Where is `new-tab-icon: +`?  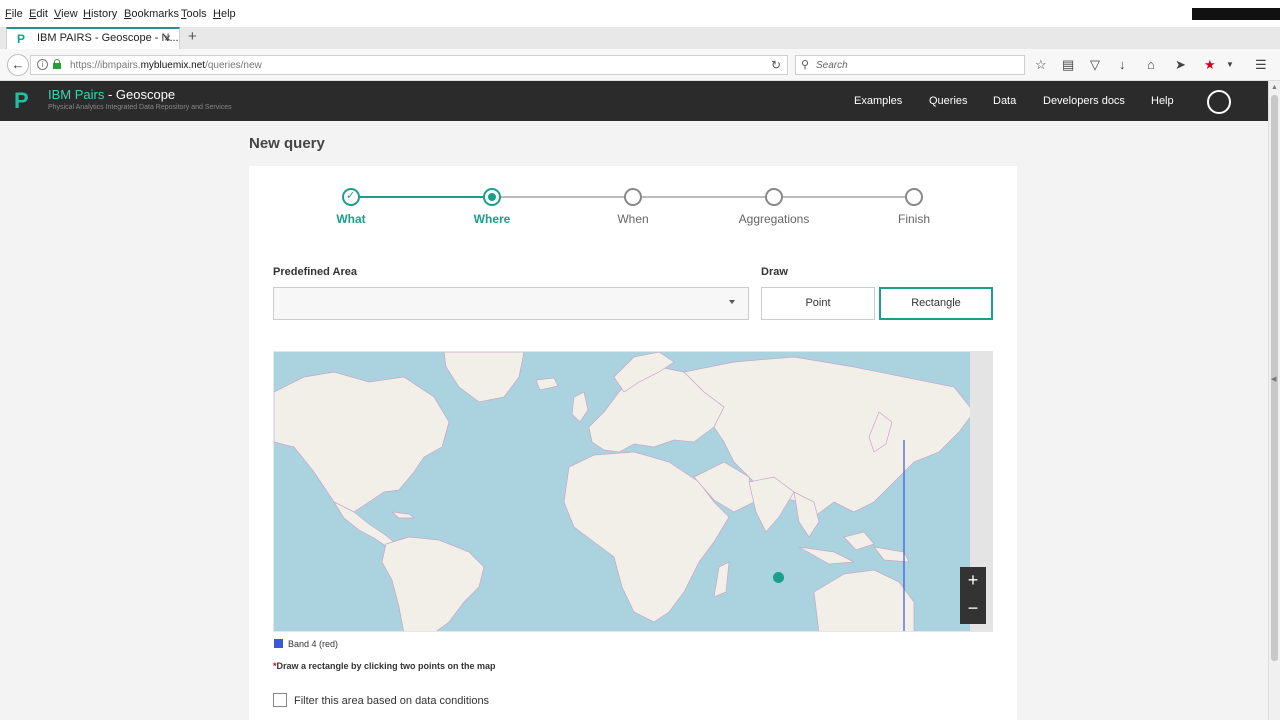
new-tab-icon: + is located at coordinates (192, 36).